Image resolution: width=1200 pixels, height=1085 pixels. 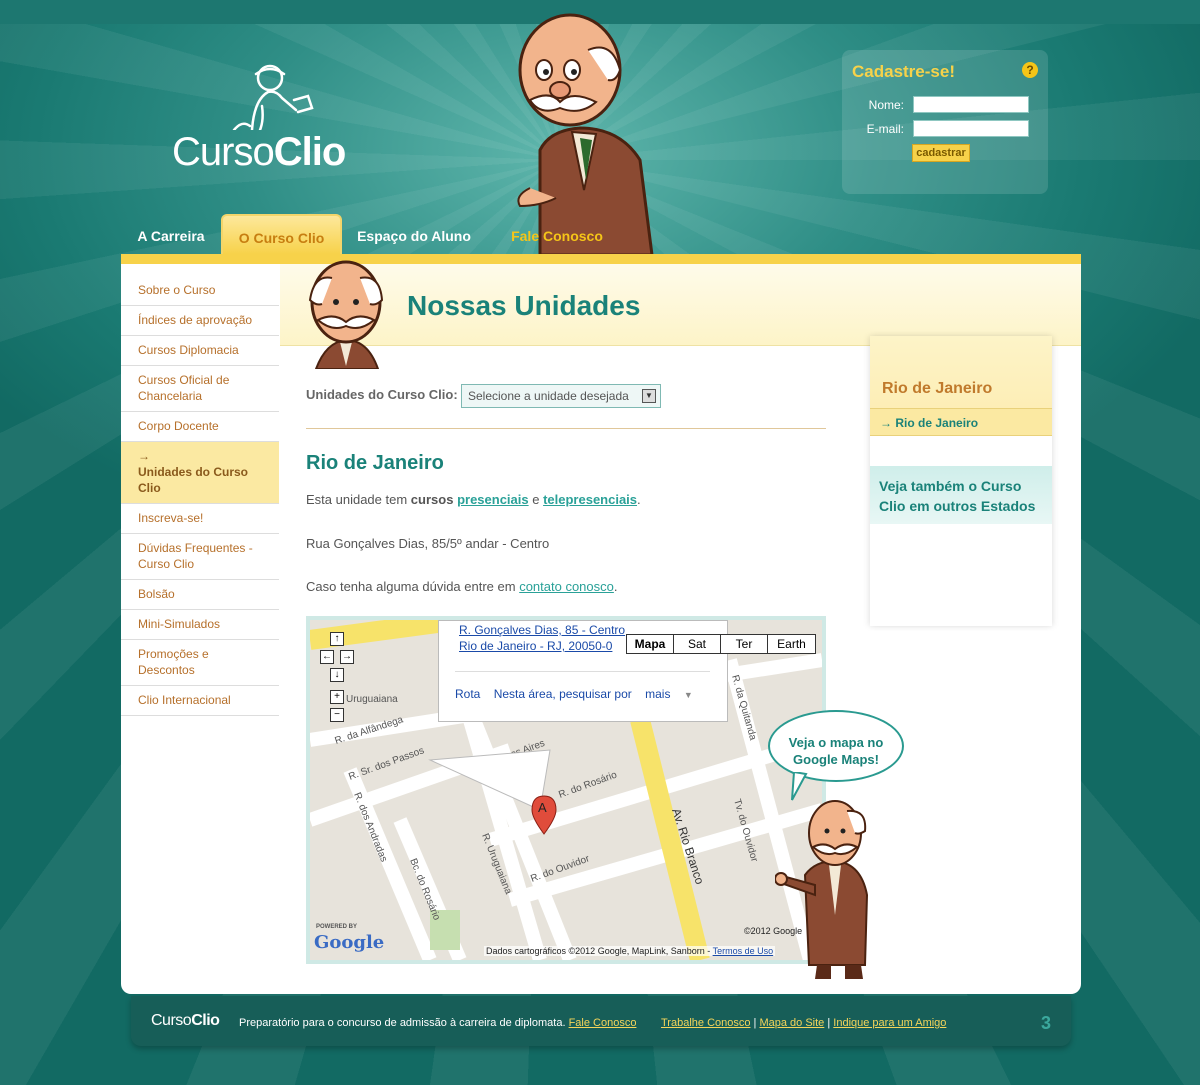 I want to click on mascot-pointing-illustration, so click(x=822, y=889).